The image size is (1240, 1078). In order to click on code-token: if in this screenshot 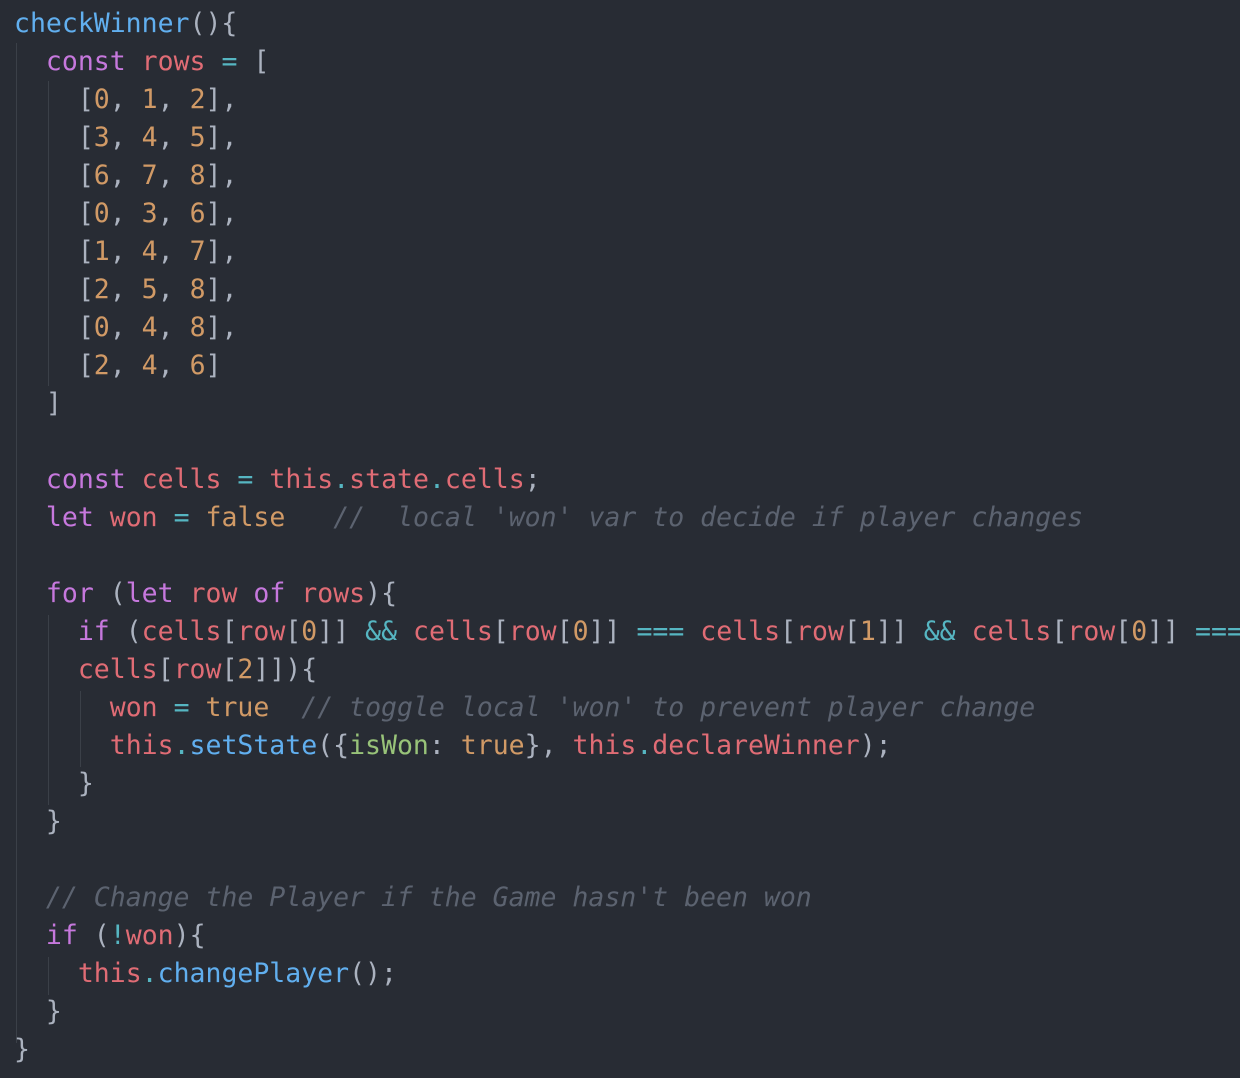, I will do `click(61, 935)`.